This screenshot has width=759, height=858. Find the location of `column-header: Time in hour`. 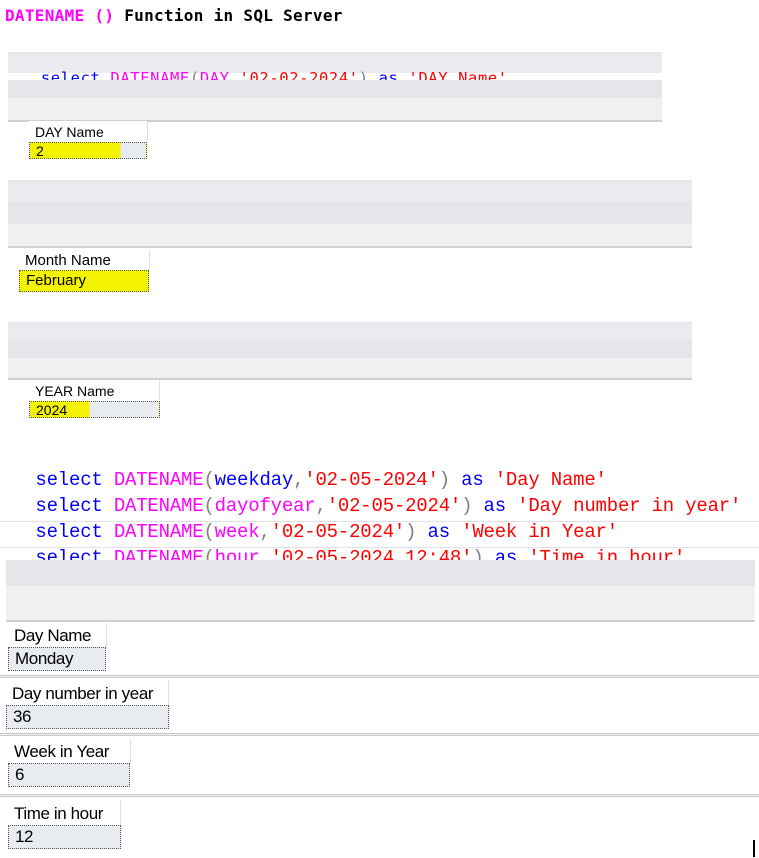

column-header: Time in hour is located at coordinates (64, 813).